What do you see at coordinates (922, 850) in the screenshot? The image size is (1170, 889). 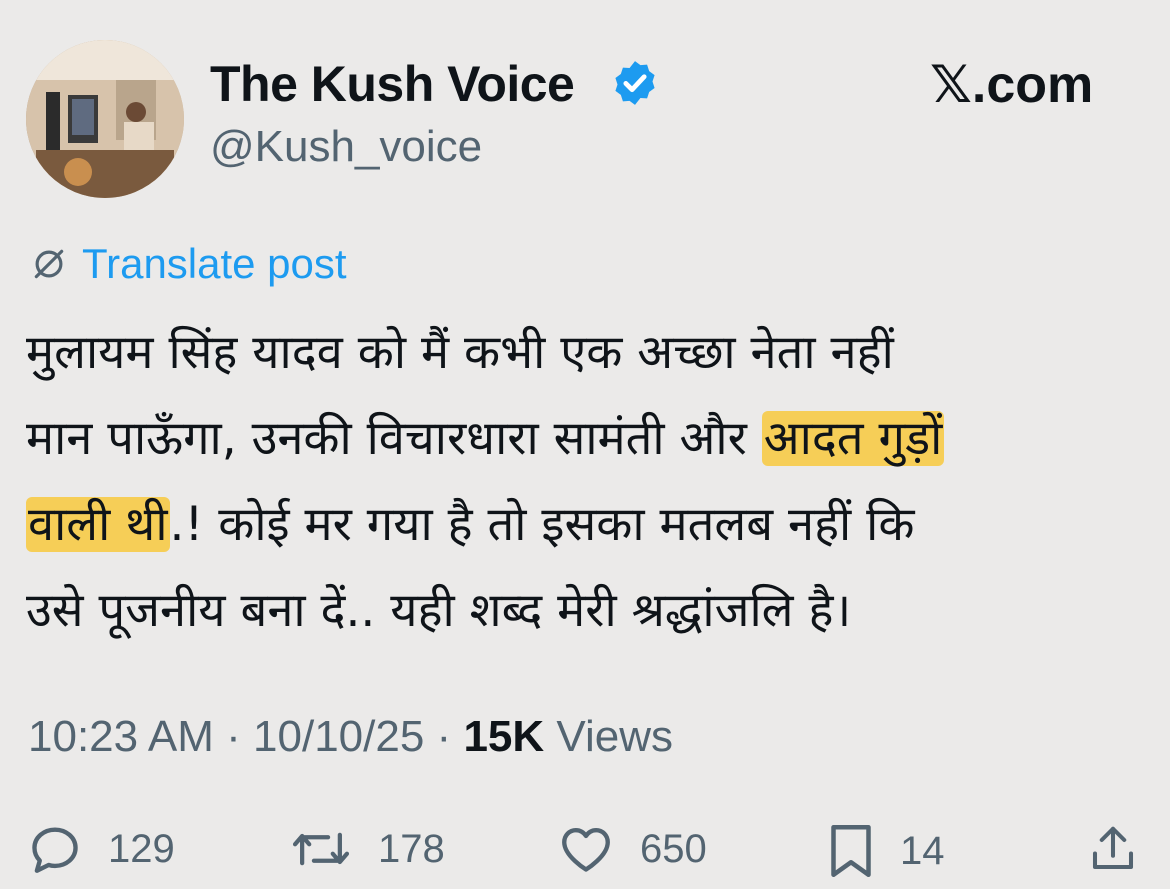 I see `bookmark-count: 14` at bounding box center [922, 850].